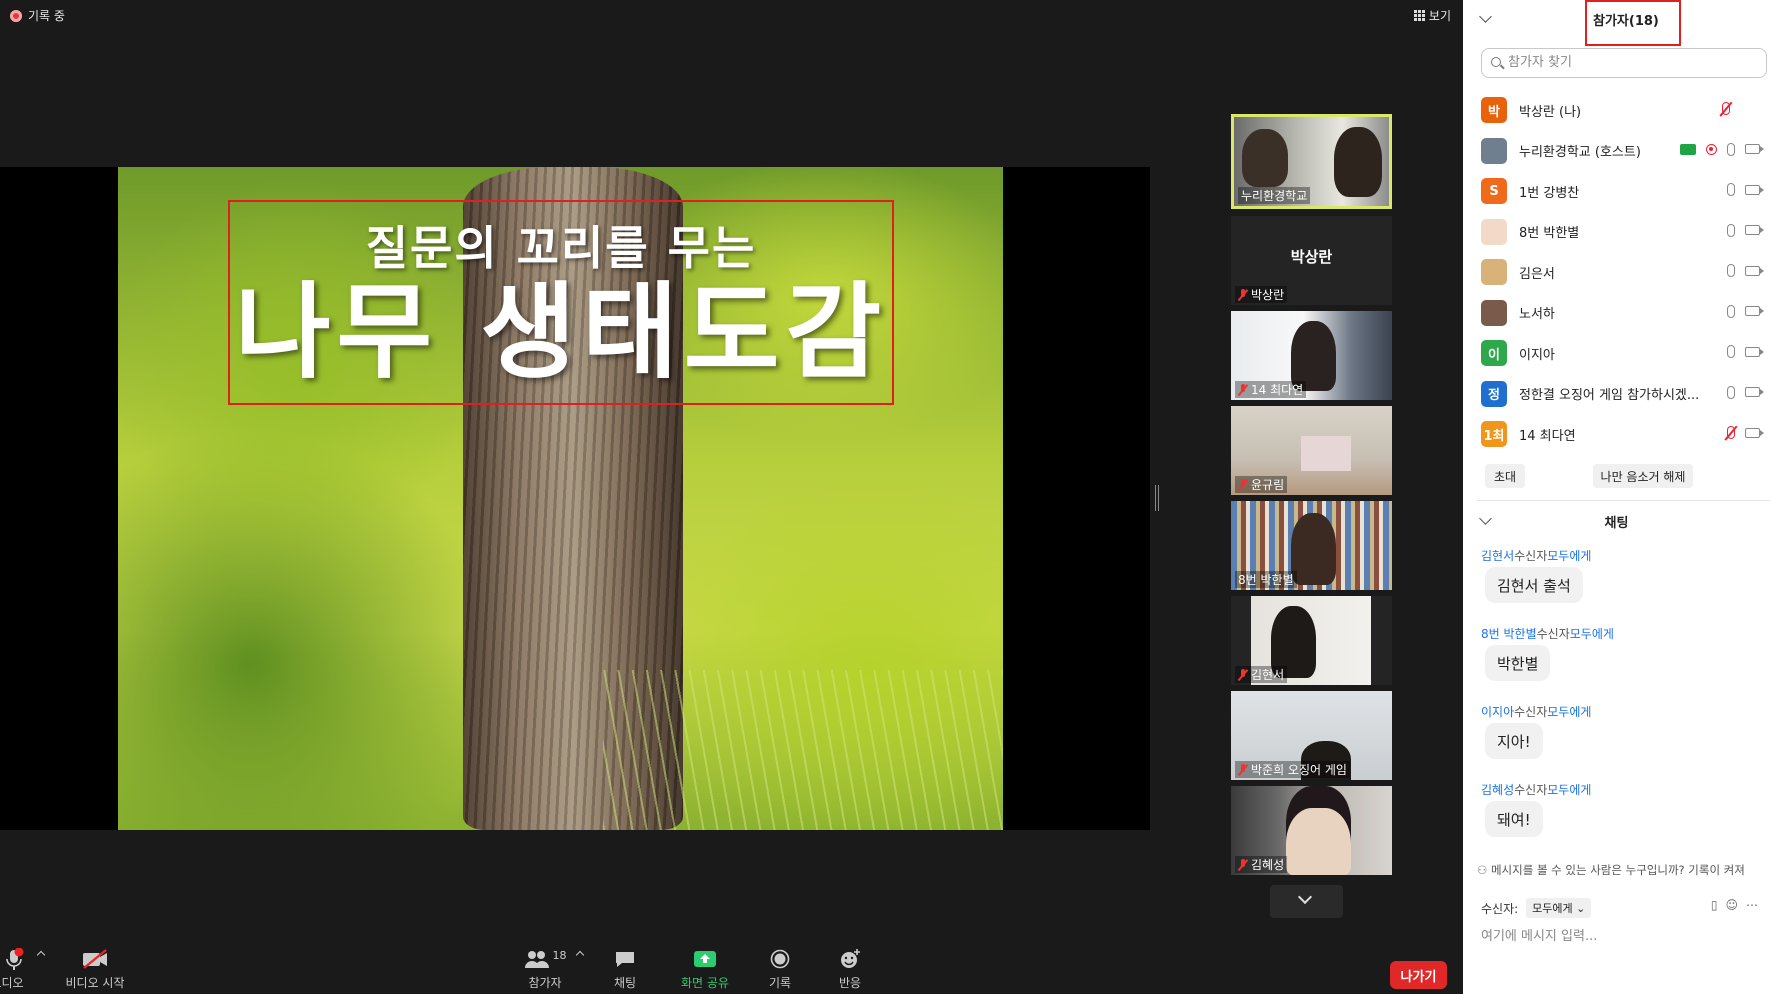 The width and height of the screenshot is (1770, 994). What do you see at coordinates (780, 968) in the screenshot?
I see `record-button: 기록` at bounding box center [780, 968].